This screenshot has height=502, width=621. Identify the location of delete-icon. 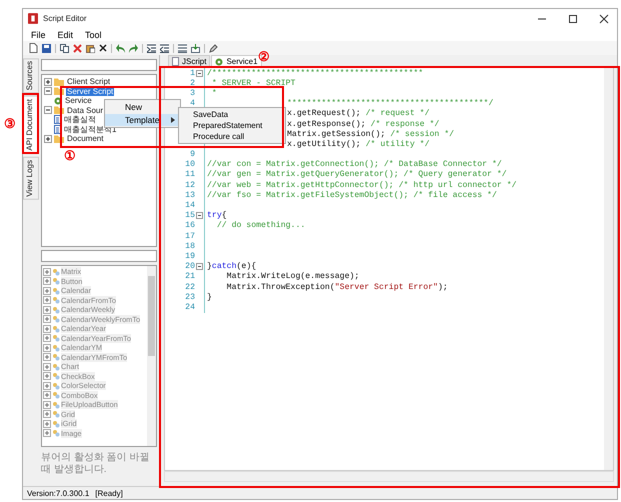
(103, 48).